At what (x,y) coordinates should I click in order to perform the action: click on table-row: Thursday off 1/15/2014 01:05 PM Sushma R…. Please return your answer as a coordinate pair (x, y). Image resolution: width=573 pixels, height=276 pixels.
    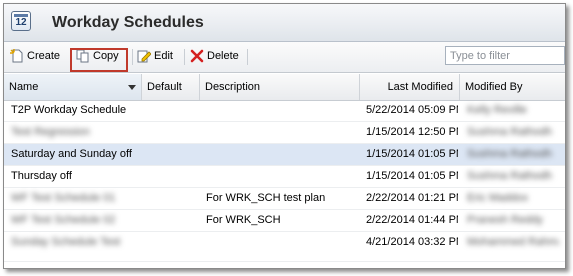
    Looking at the image, I should click on (284, 177).